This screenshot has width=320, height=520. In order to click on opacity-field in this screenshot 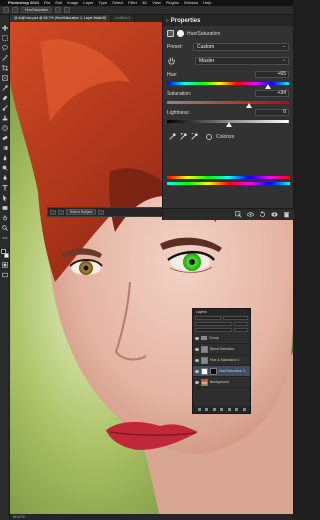, I will do `click(241, 324)`.